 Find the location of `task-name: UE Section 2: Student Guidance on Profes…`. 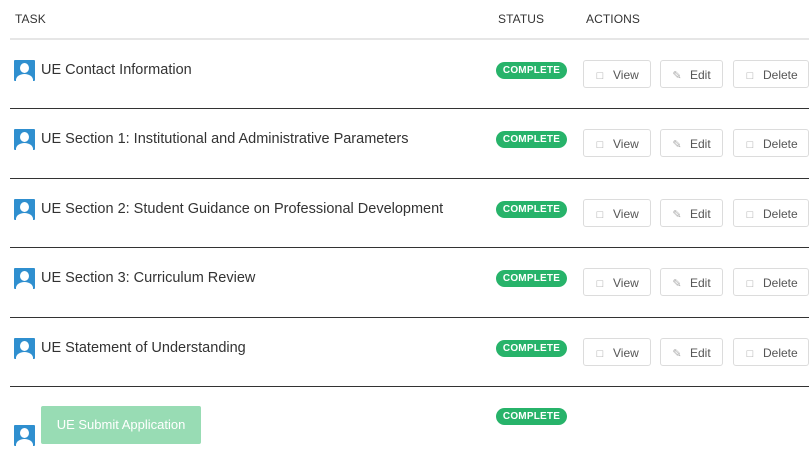

task-name: UE Section 2: Student Guidance on Profes… is located at coordinates (242, 209).